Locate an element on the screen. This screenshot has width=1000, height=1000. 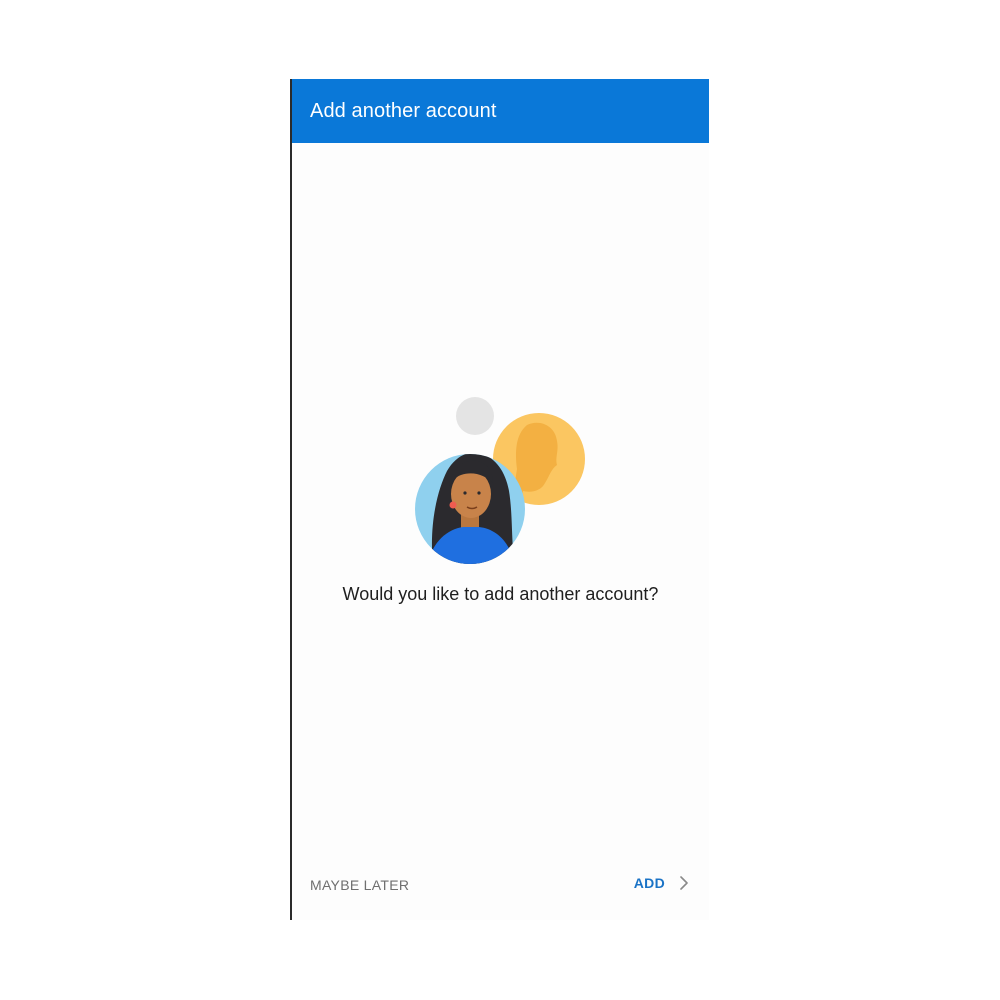
add-button-label: ADD is located at coordinates (649, 883).